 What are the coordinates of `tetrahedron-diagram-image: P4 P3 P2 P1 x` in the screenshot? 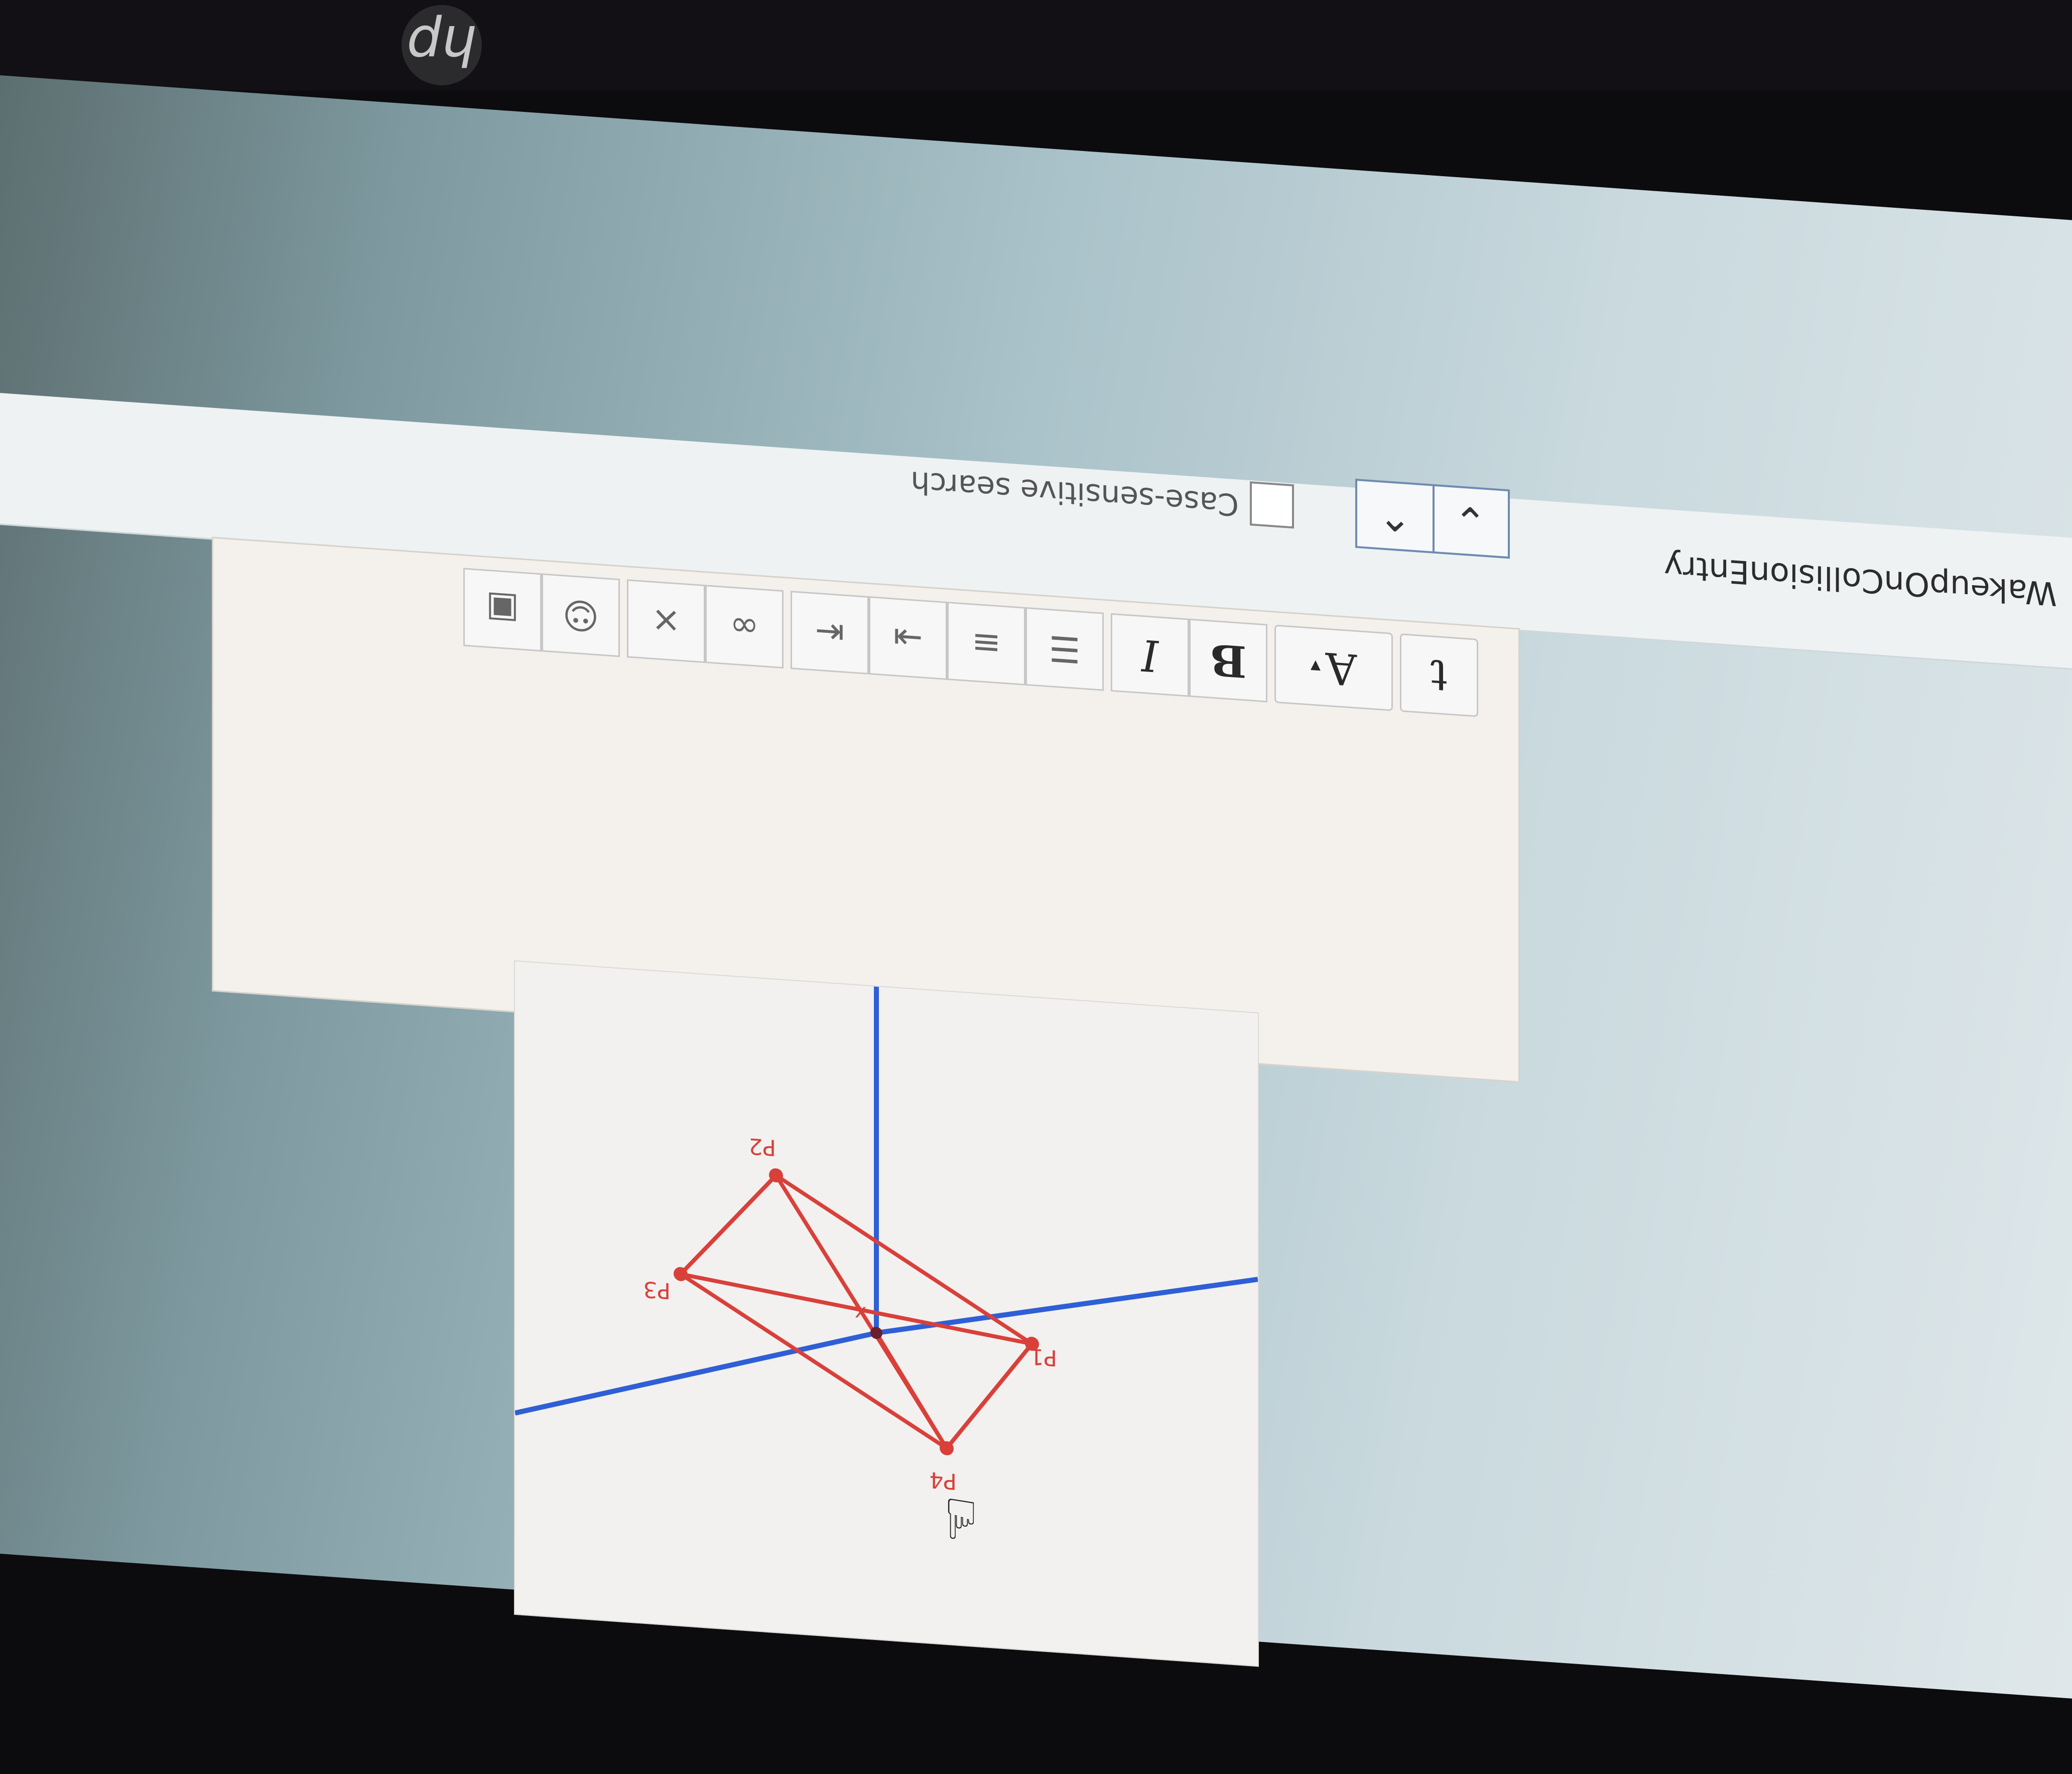 It's located at (886, 1313).